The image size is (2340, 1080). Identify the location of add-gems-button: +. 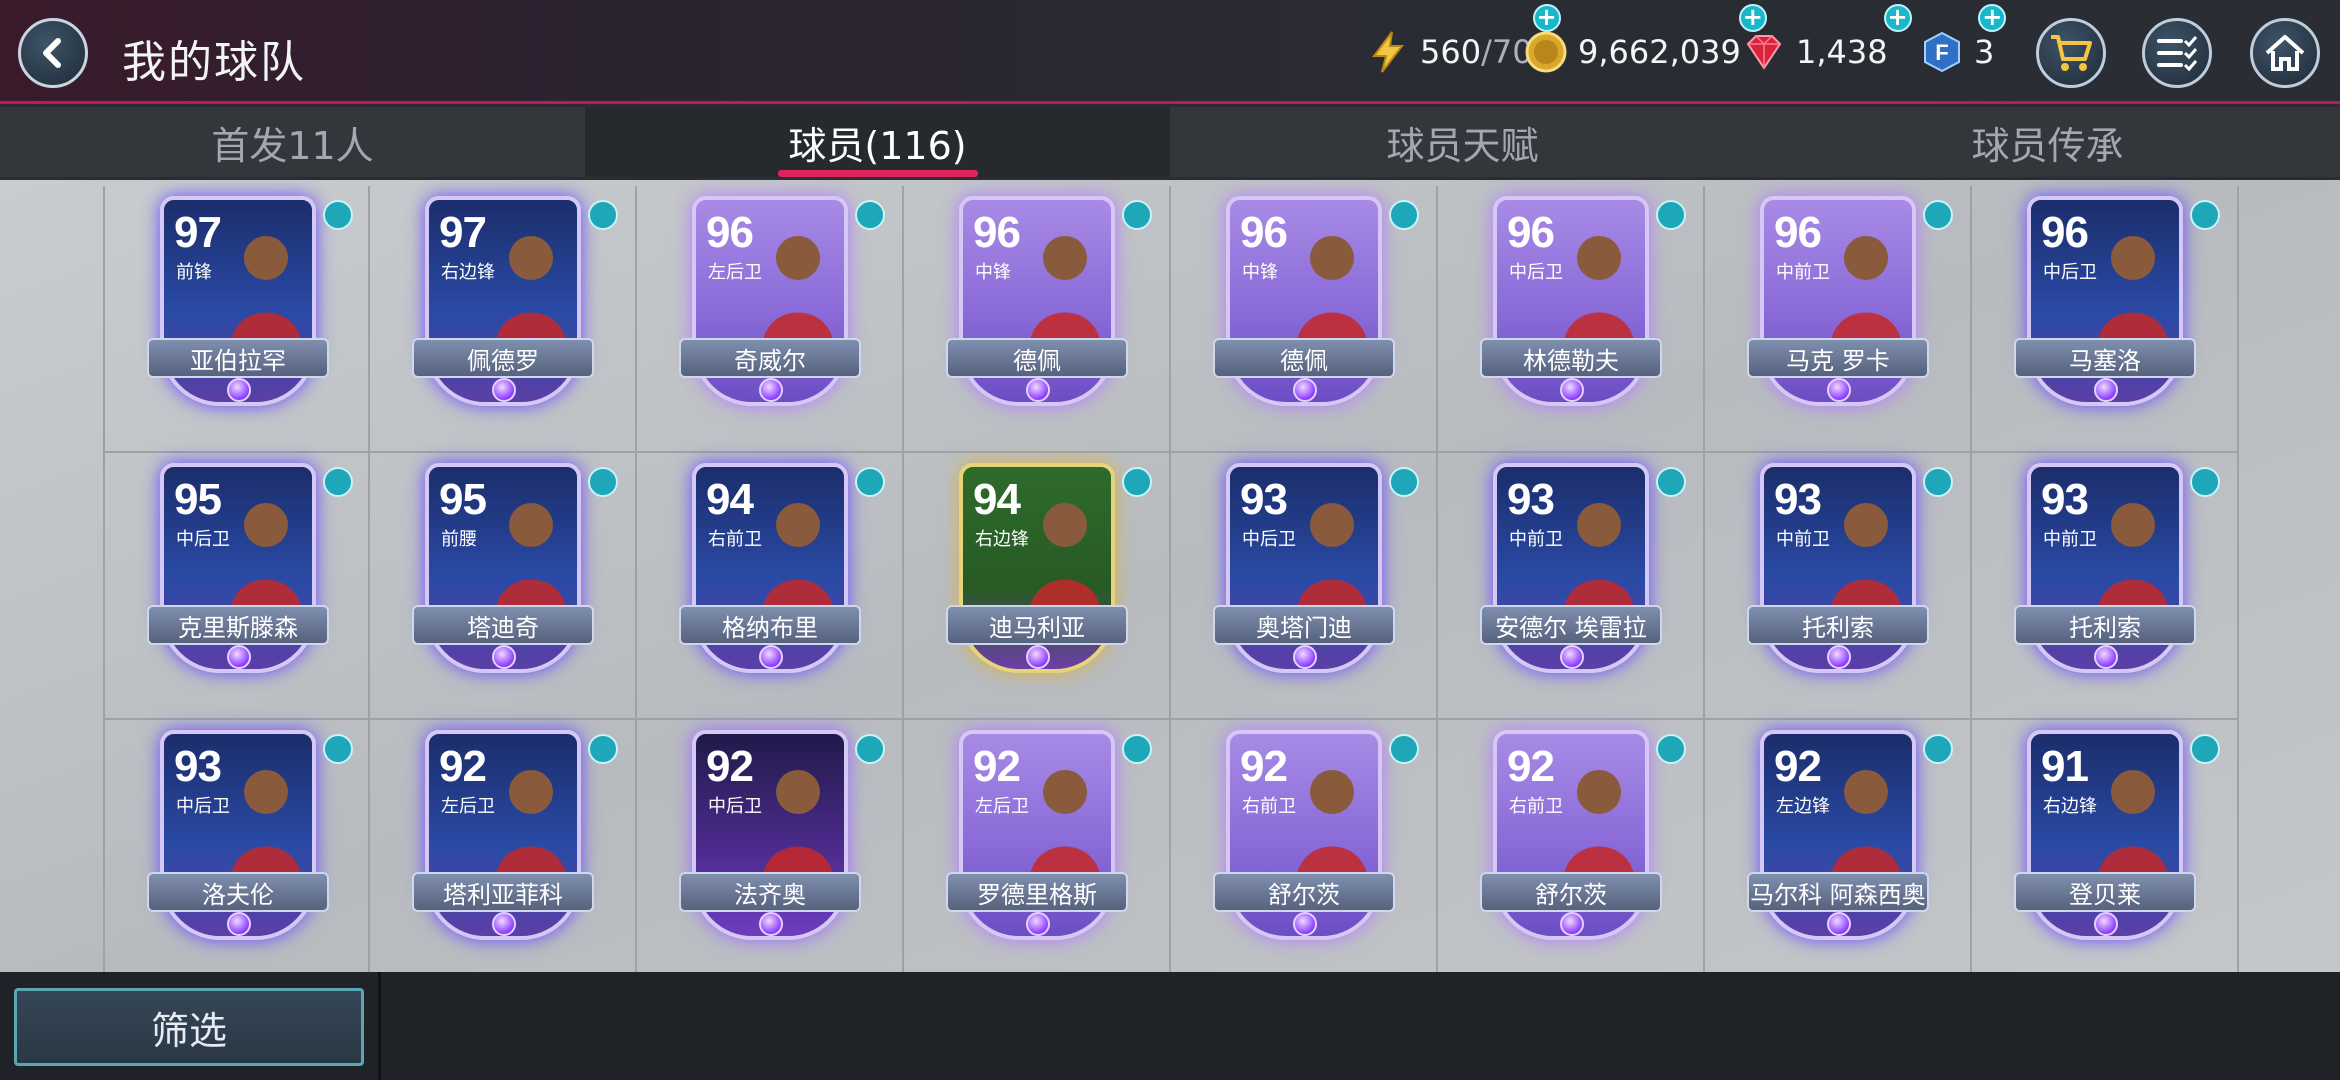
(1897, 18).